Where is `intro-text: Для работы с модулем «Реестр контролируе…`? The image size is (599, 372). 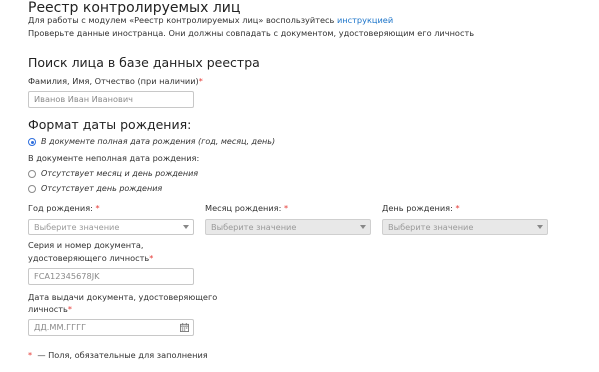 intro-text: Для работы с модулем «Реестр контролируе… is located at coordinates (181, 20).